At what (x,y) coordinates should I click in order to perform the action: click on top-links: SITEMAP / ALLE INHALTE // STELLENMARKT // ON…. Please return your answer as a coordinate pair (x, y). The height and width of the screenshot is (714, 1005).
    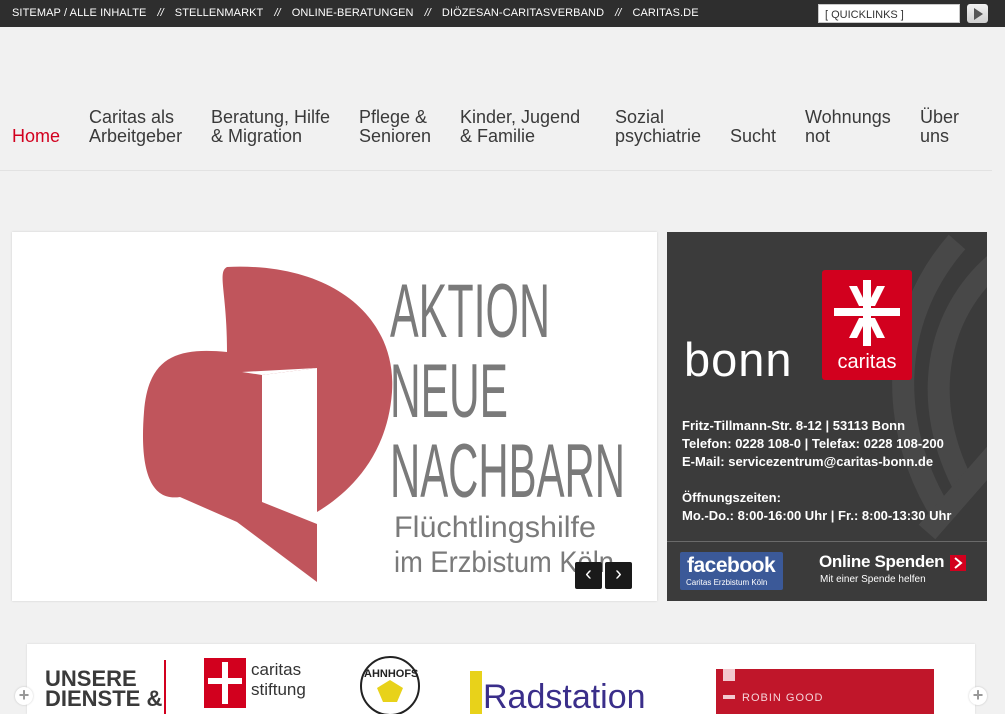
    Looking at the image, I should click on (355, 13).